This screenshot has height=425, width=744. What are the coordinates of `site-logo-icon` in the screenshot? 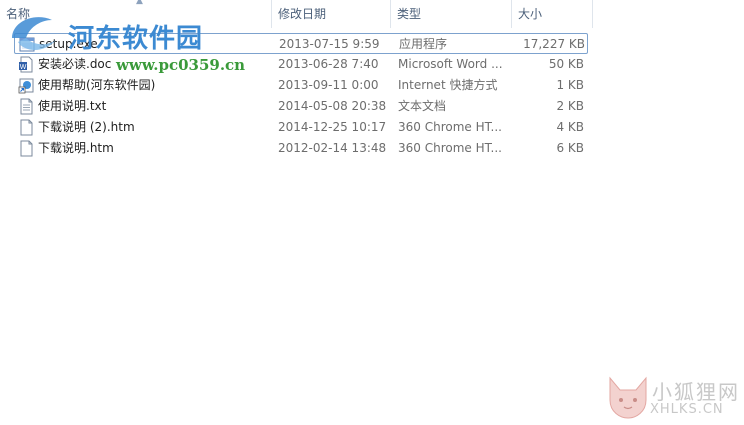 It's located at (34, 33).